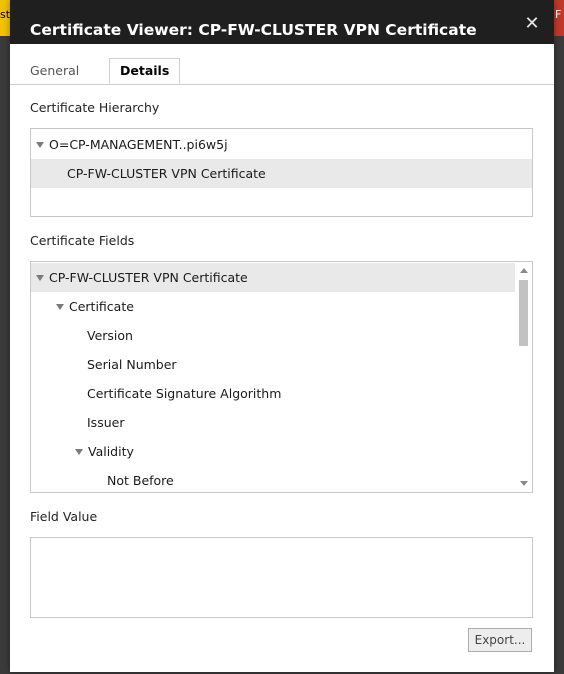 This screenshot has height=674, width=564. I want to click on background-left-text: st, so click(5, 14).